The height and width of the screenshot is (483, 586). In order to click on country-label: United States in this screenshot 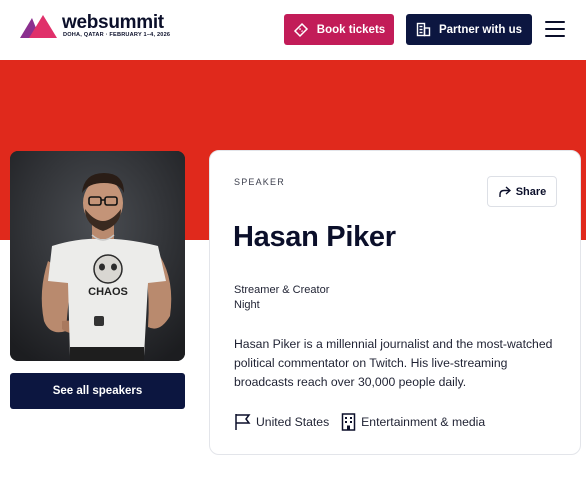, I will do `click(293, 422)`.